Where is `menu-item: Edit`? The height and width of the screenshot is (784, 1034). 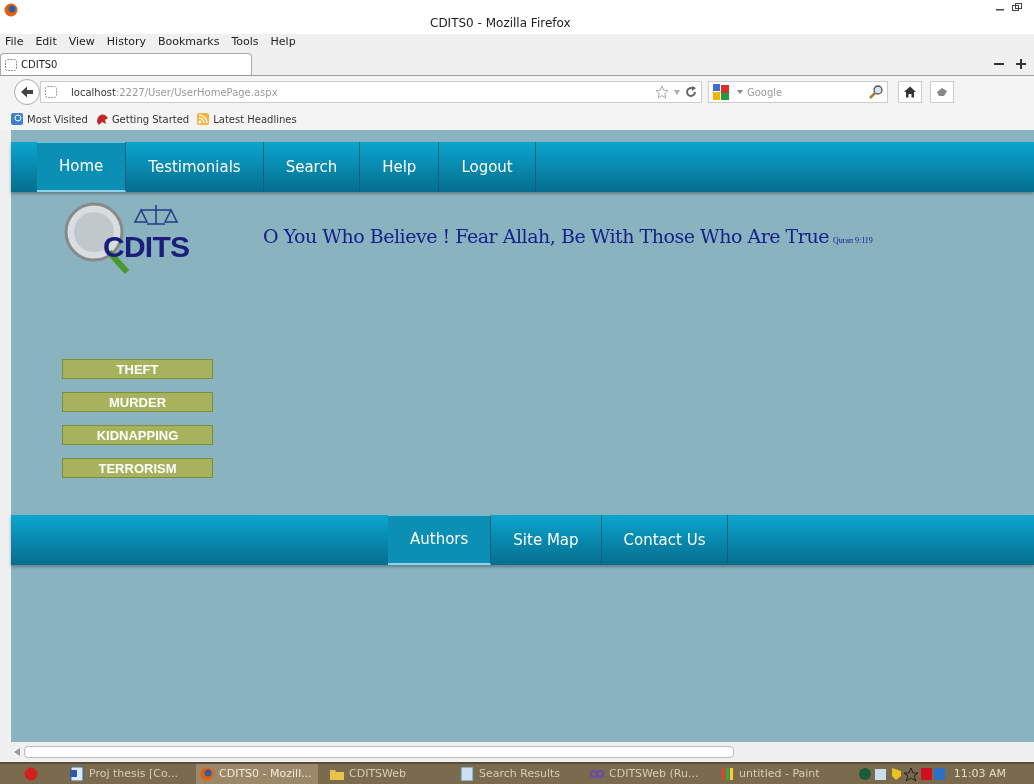 menu-item: Edit is located at coordinates (46, 42).